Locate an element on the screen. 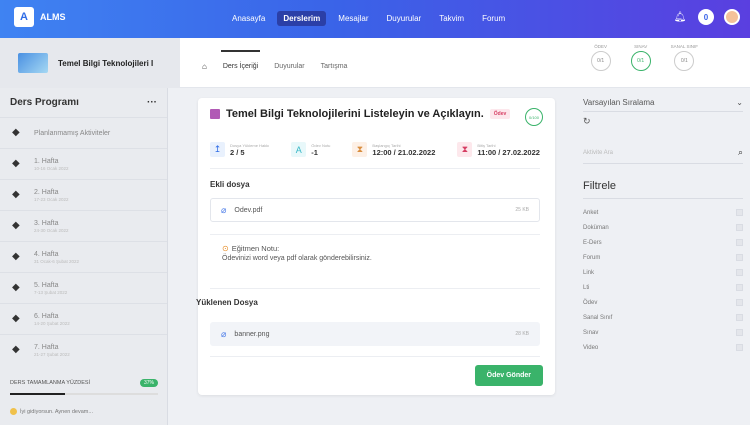  note-title: Eğitmen Notu: is located at coordinates (255, 248).